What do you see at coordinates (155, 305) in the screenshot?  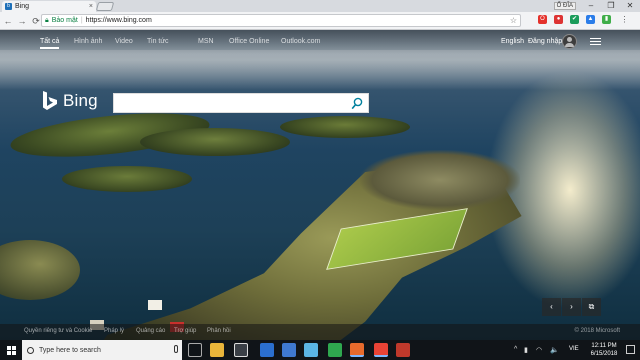 I see `background-house` at bounding box center [155, 305].